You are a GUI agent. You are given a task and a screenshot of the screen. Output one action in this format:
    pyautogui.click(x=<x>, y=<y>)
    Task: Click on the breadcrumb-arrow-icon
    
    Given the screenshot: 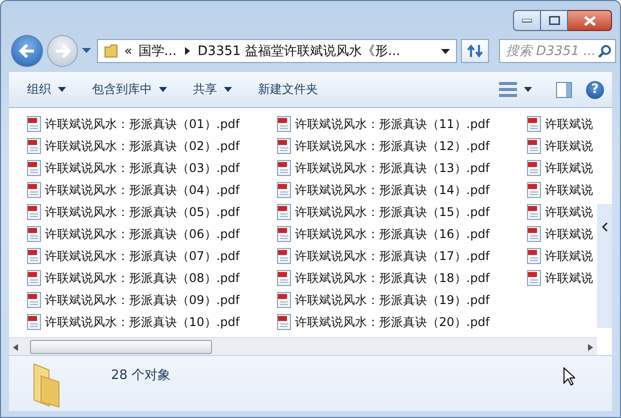 What is the action you would take?
    pyautogui.click(x=187, y=51)
    